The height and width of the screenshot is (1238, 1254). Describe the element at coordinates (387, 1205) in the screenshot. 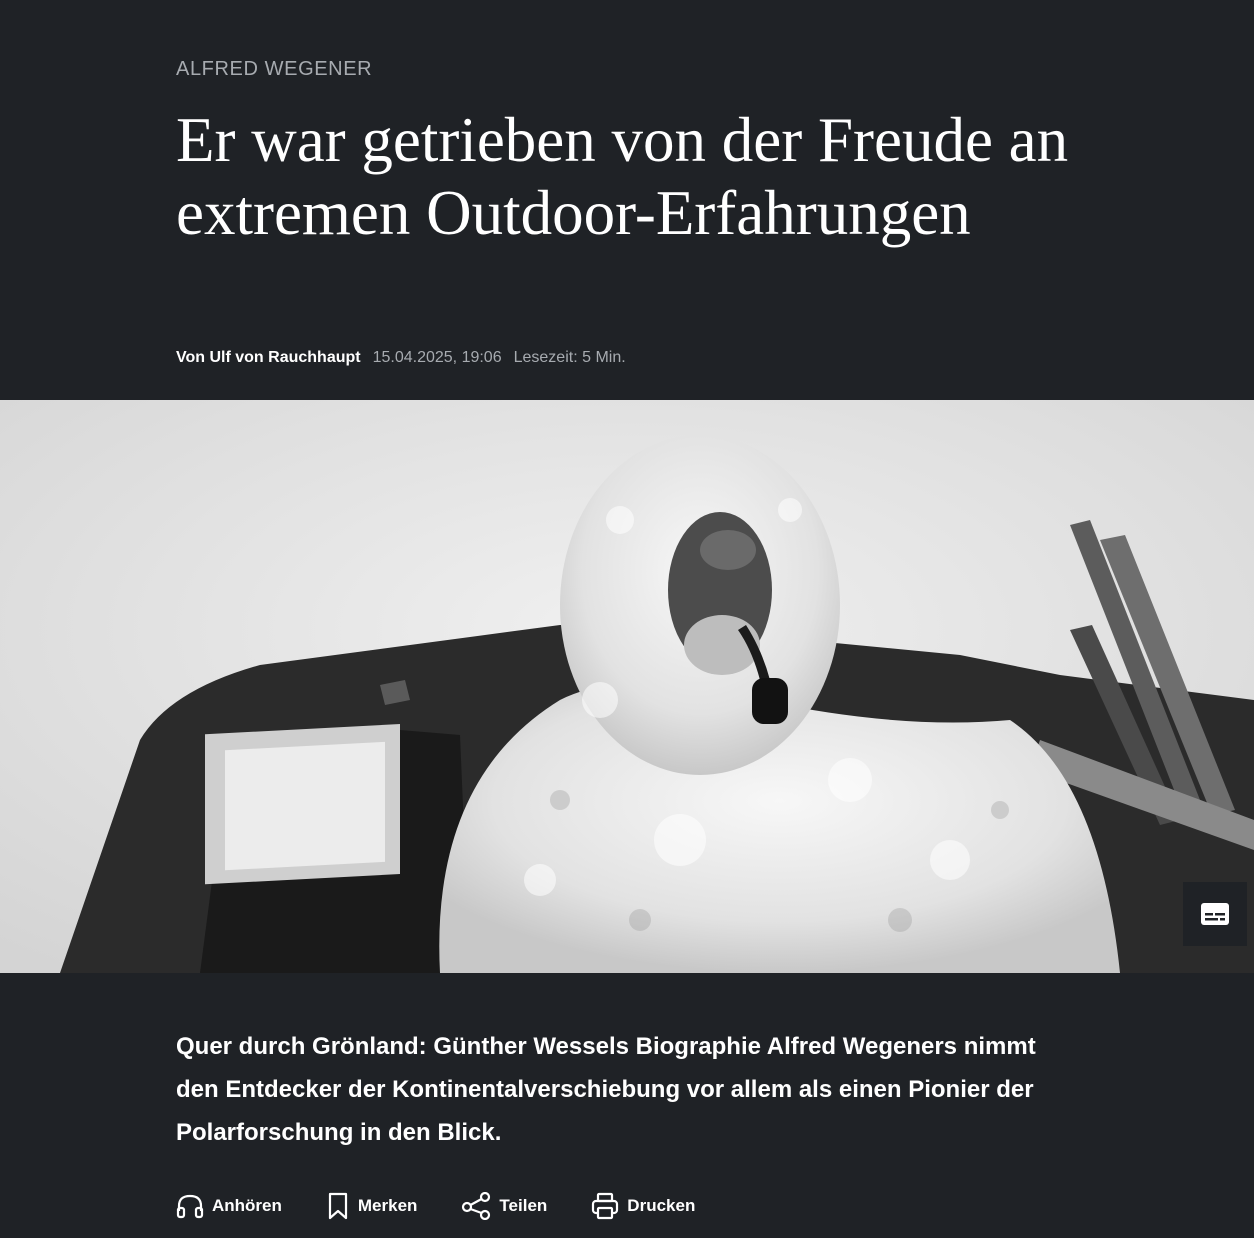

I see `bookmark-label: Merken` at that location.